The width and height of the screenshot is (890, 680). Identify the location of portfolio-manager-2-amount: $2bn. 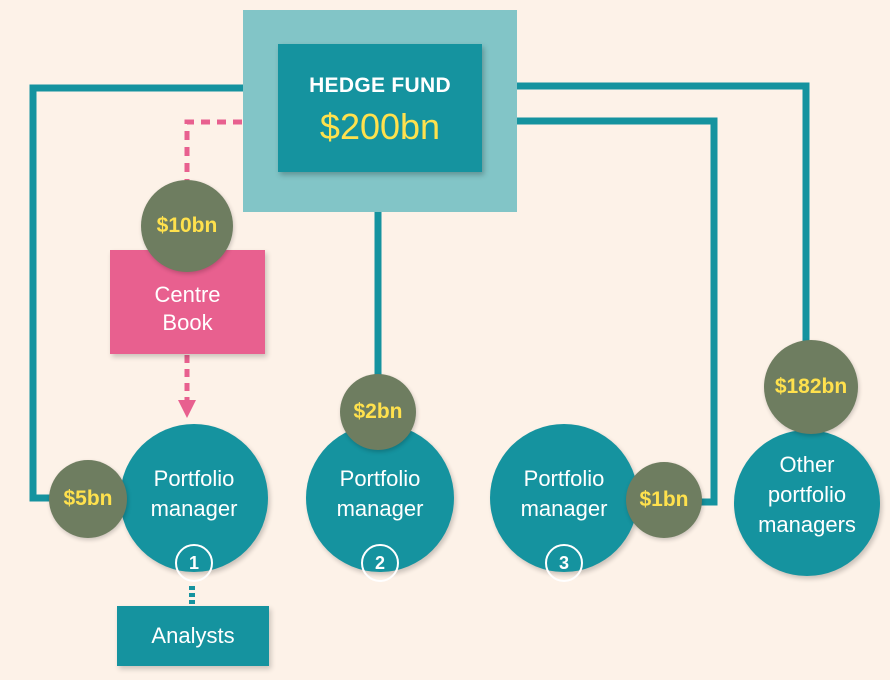
(378, 412).